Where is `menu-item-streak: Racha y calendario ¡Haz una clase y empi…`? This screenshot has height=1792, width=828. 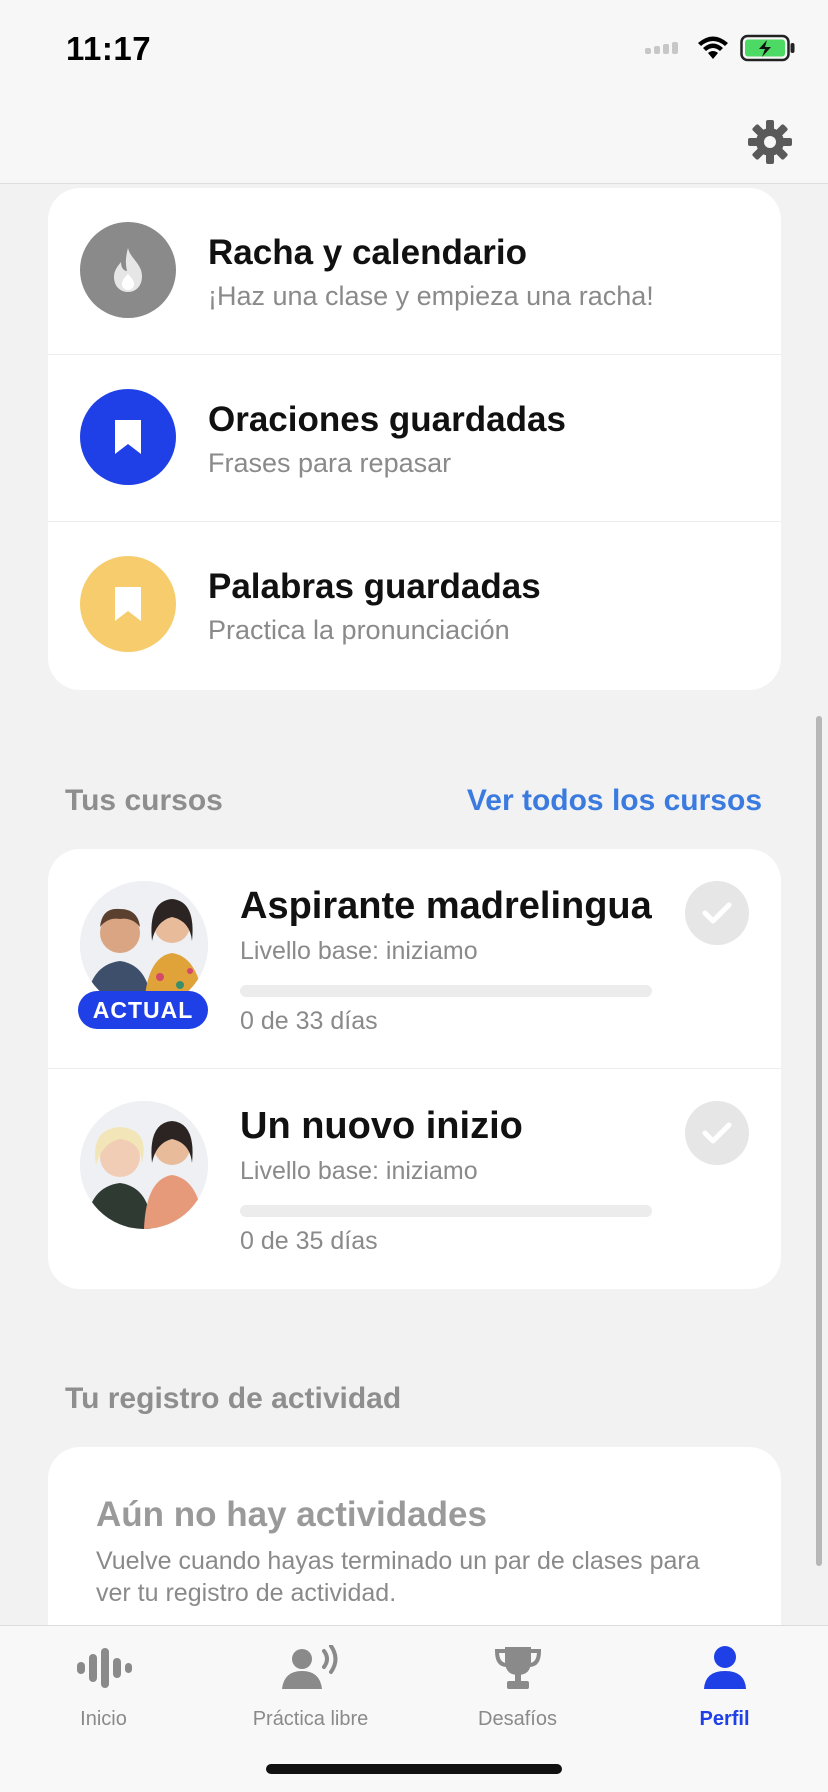 menu-item-streak: Racha y calendario ¡Haz una clase y empi… is located at coordinates (414, 271).